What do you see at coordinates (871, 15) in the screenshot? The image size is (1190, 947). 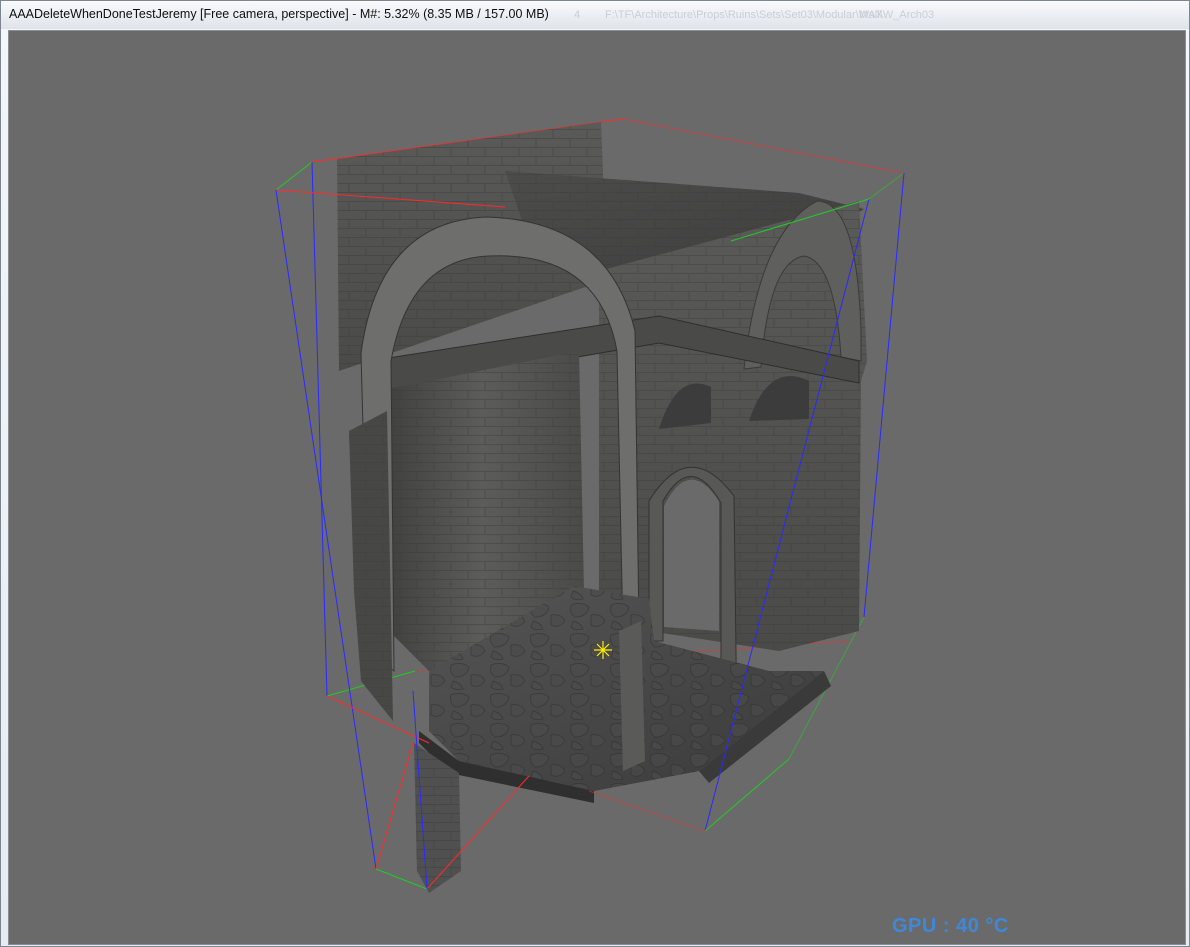 I see `background-ghost-type: MAX` at bounding box center [871, 15].